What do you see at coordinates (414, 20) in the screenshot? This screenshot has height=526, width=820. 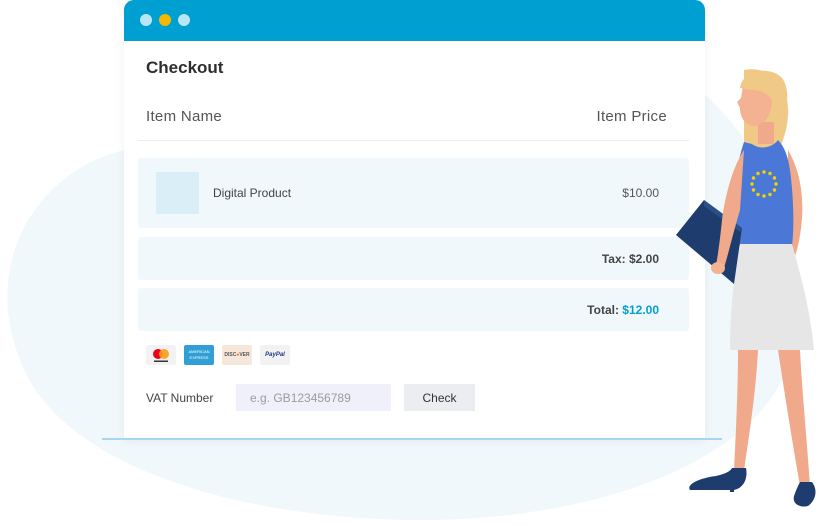 I see `window-titlebar` at bounding box center [414, 20].